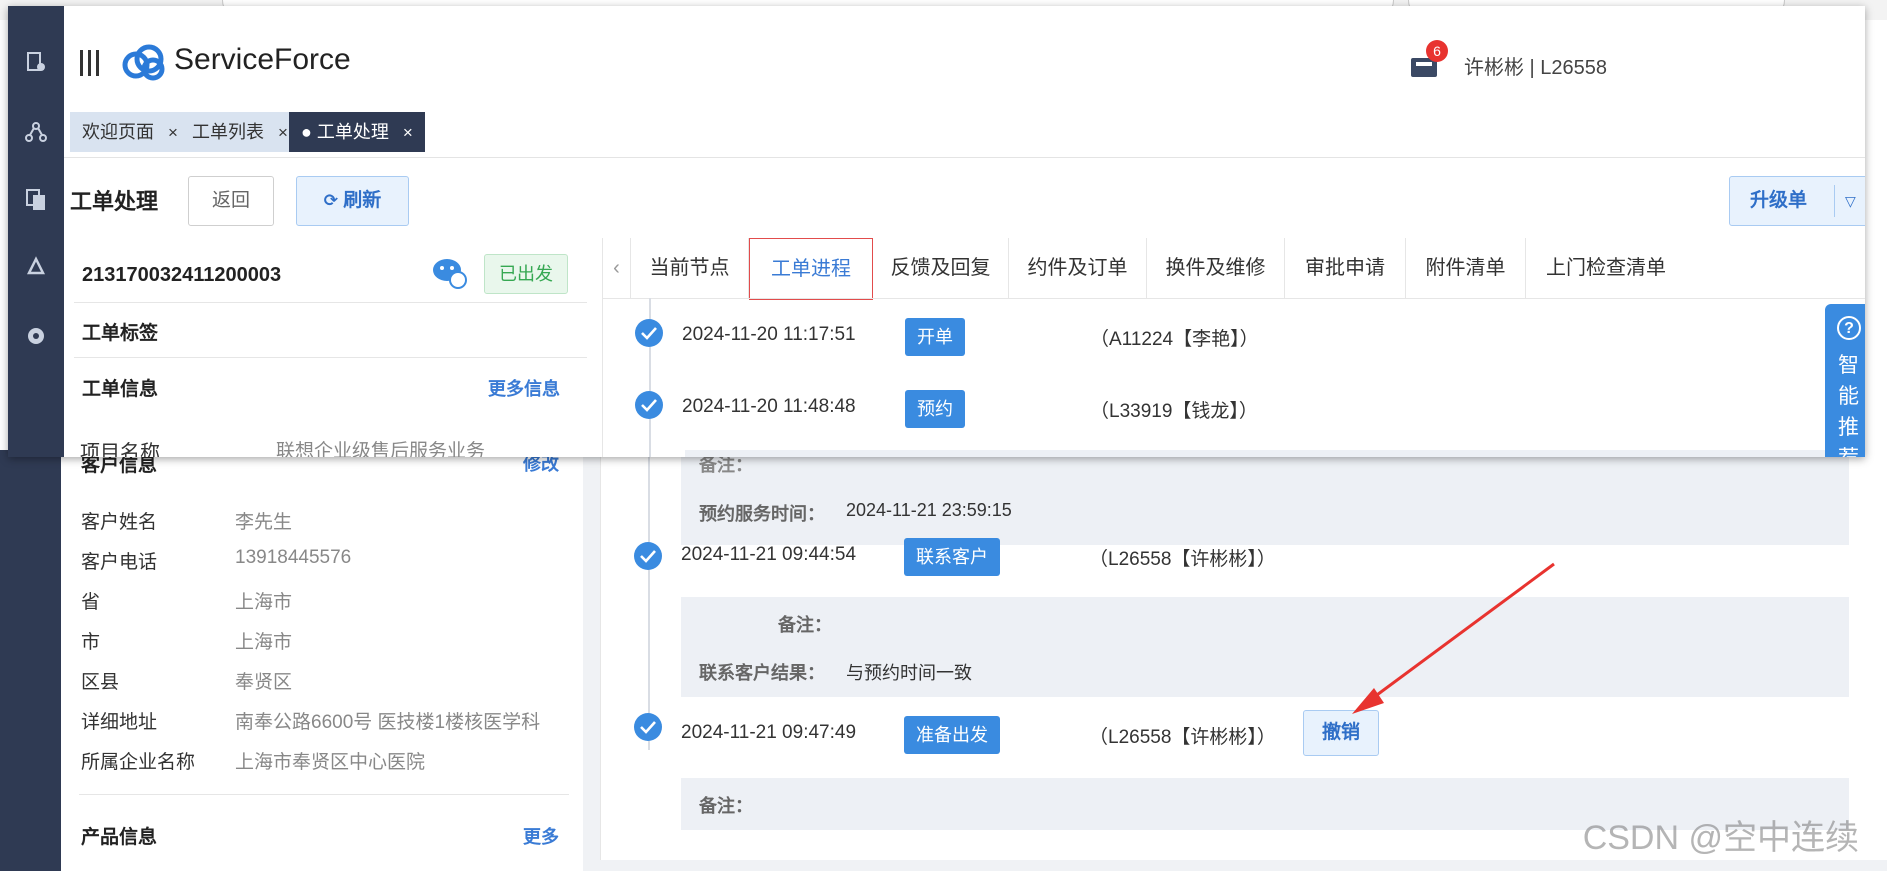 This screenshot has width=1887, height=871. I want to click on tab-replacement-repair: 换件及维修, so click(1216, 268).